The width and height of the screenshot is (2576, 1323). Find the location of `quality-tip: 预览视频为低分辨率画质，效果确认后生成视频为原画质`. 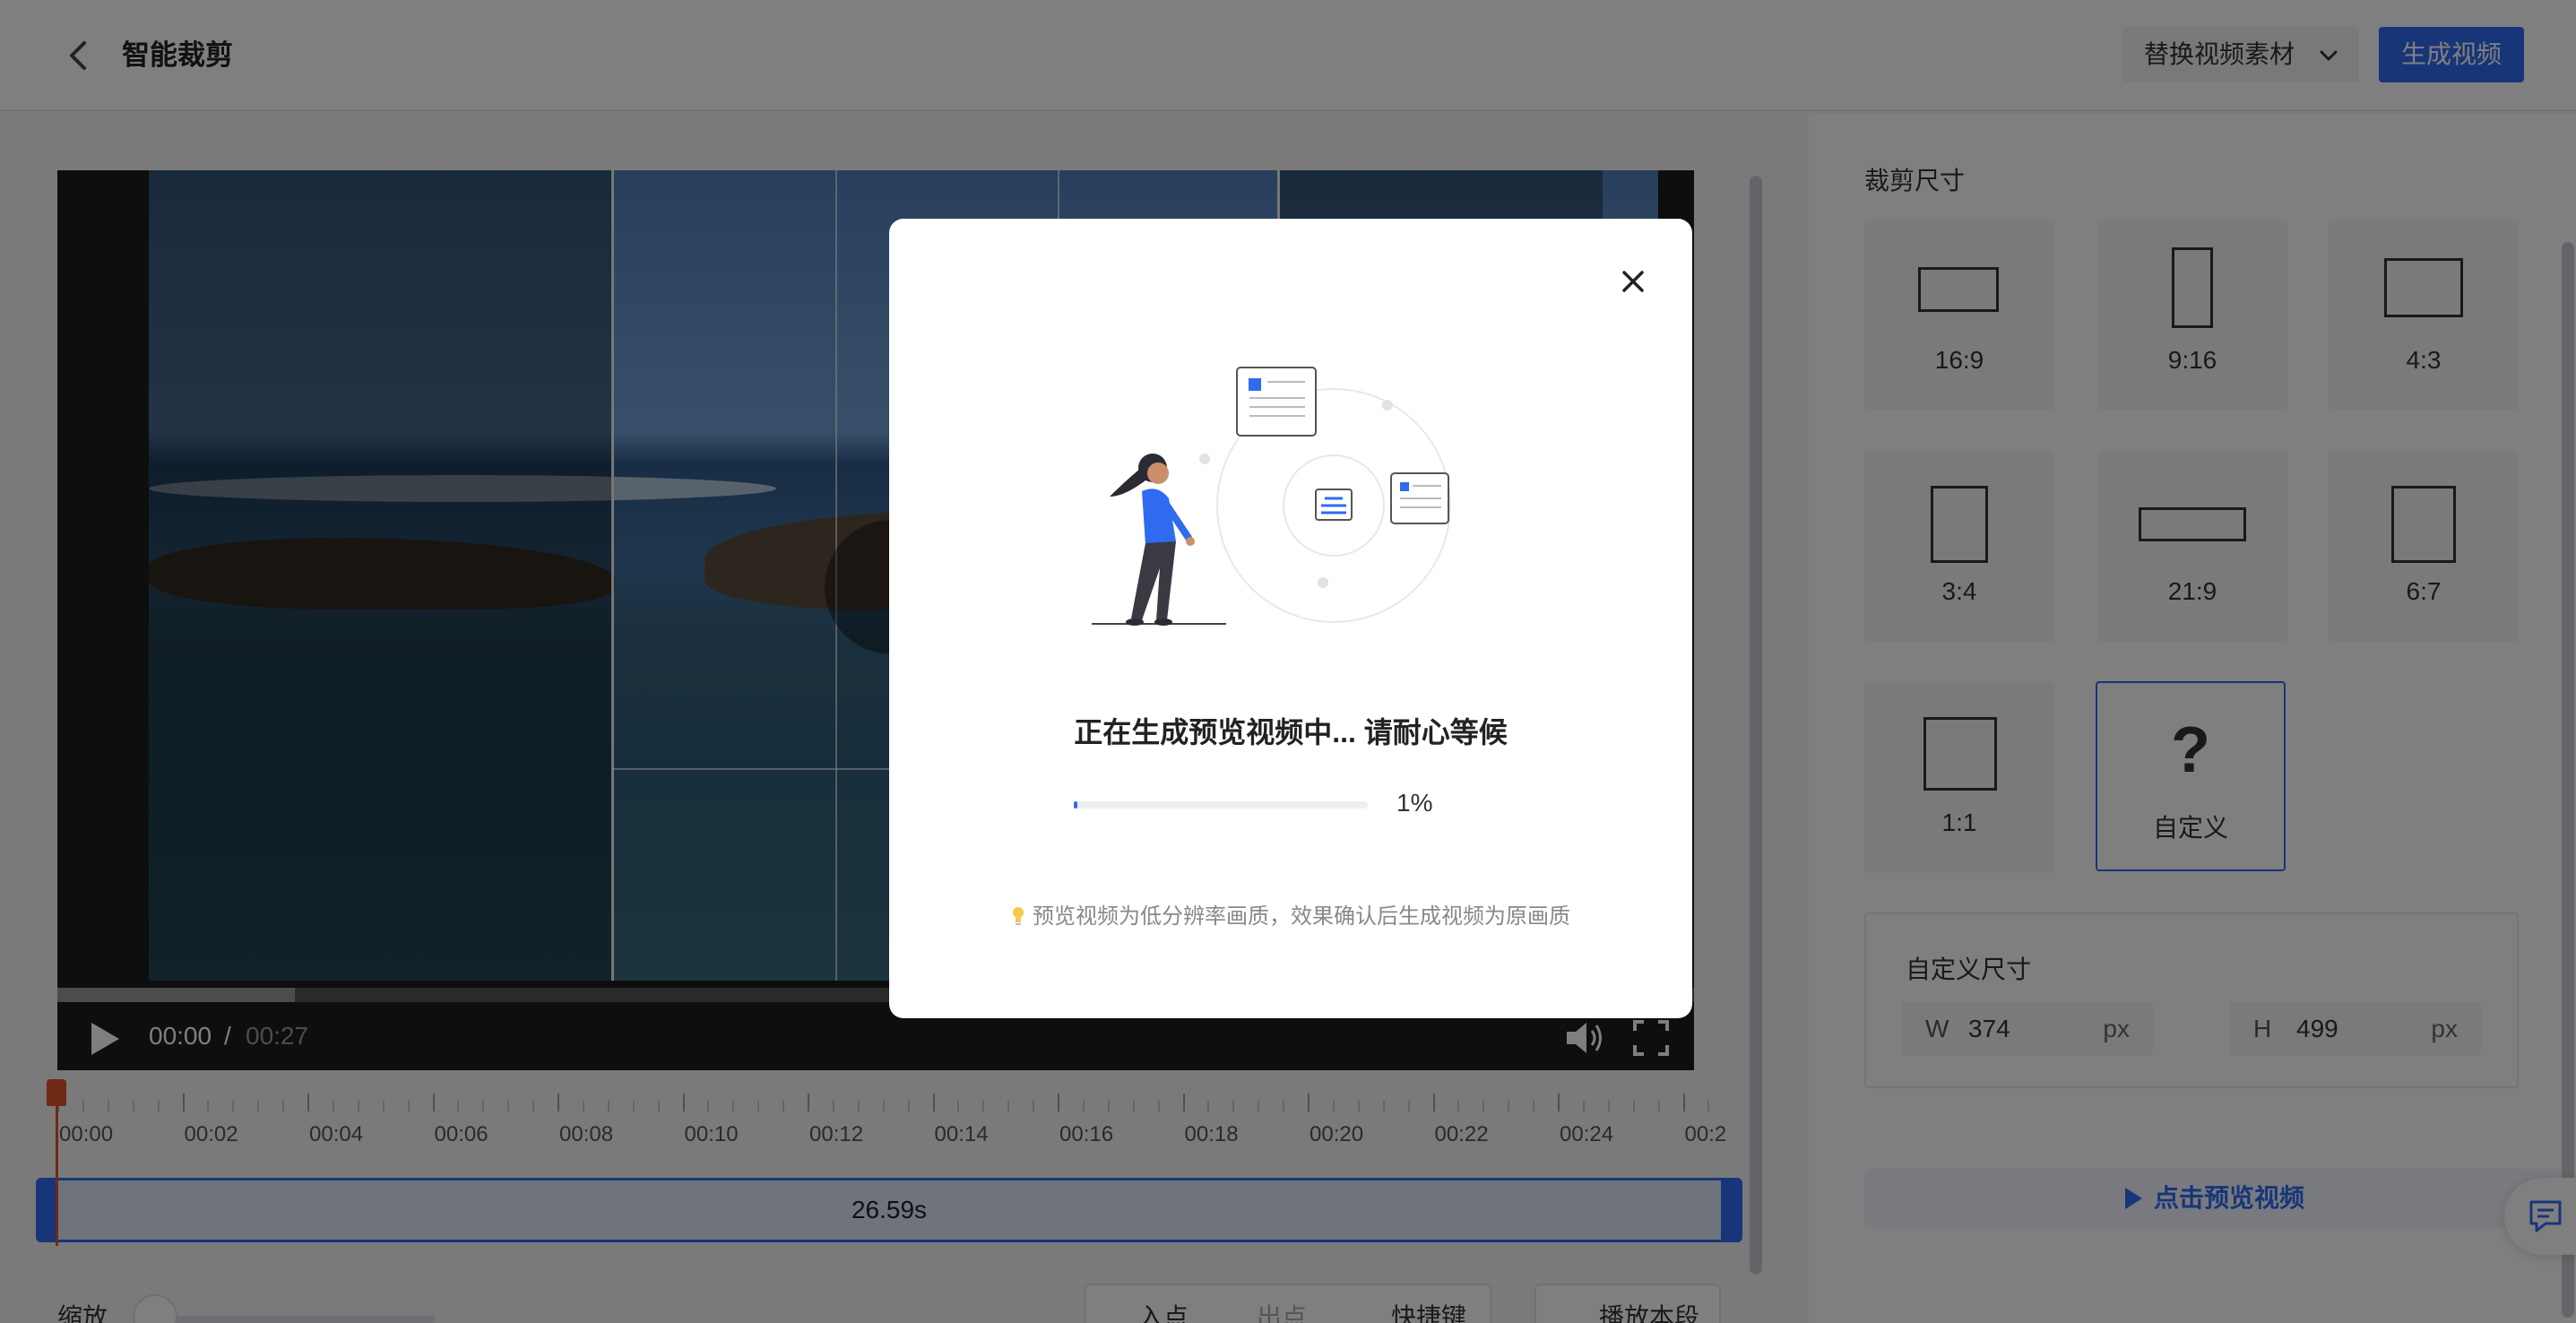

quality-tip: 预览视频为低分辨率画质，效果确认后生成视频为原画质 is located at coordinates (1290, 914).